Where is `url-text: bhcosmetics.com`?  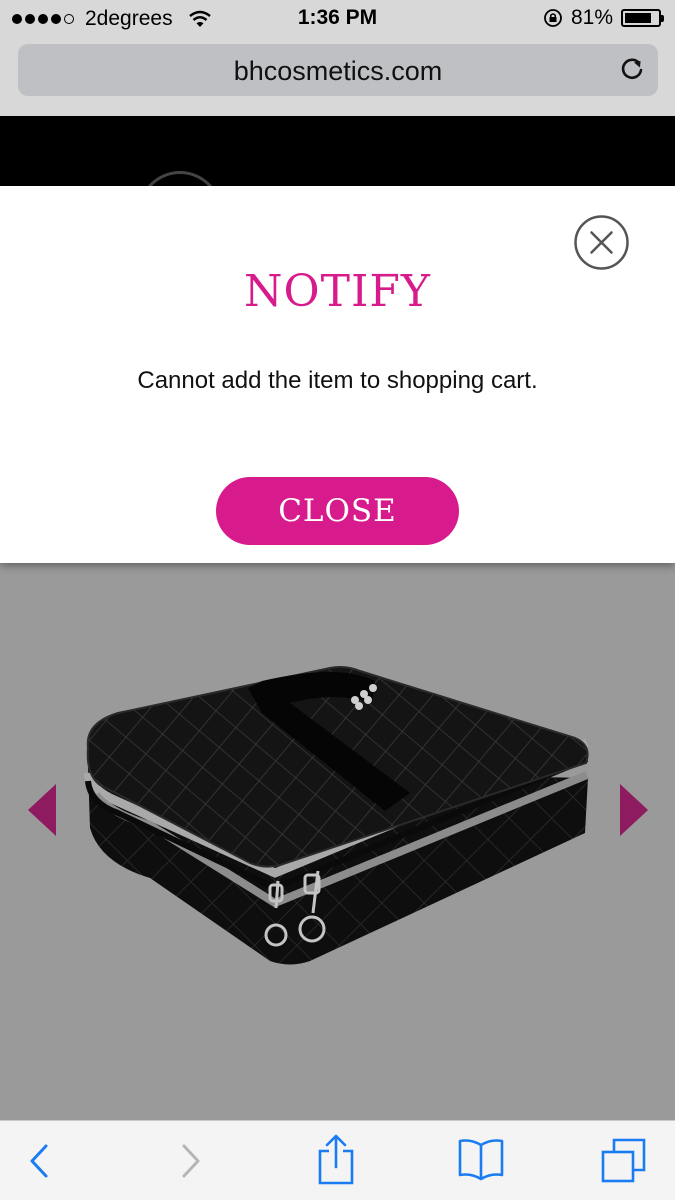
url-text: bhcosmetics.com is located at coordinates (338, 71).